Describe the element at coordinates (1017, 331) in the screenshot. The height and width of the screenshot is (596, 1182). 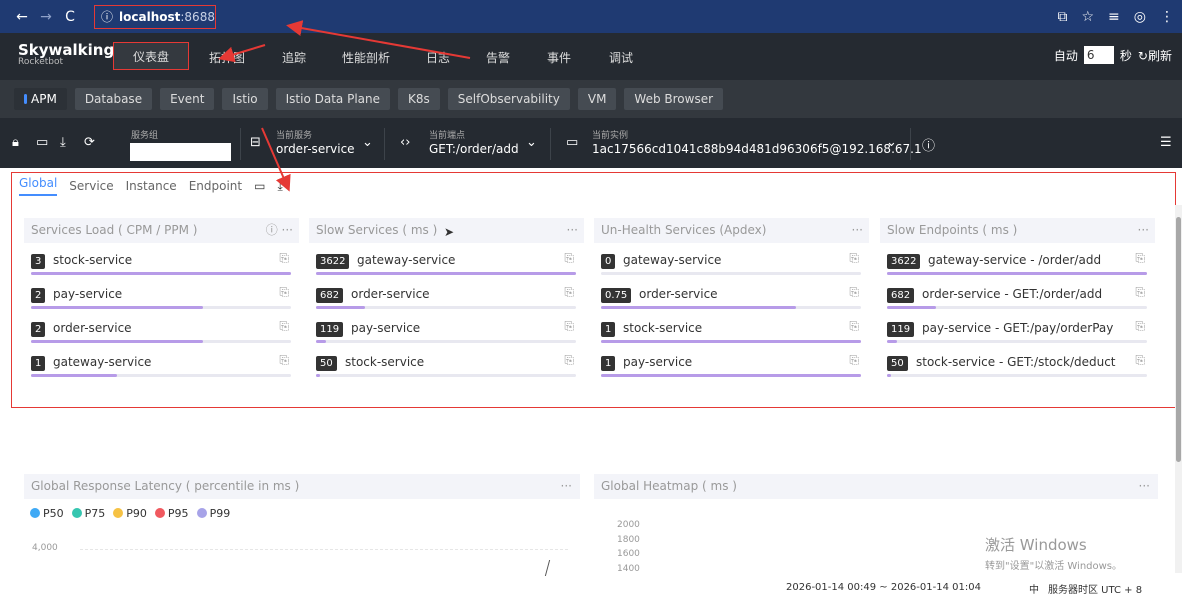
I see `list-item: 119 pay-service - GET:/pay/orderPay ⎘` at that location.